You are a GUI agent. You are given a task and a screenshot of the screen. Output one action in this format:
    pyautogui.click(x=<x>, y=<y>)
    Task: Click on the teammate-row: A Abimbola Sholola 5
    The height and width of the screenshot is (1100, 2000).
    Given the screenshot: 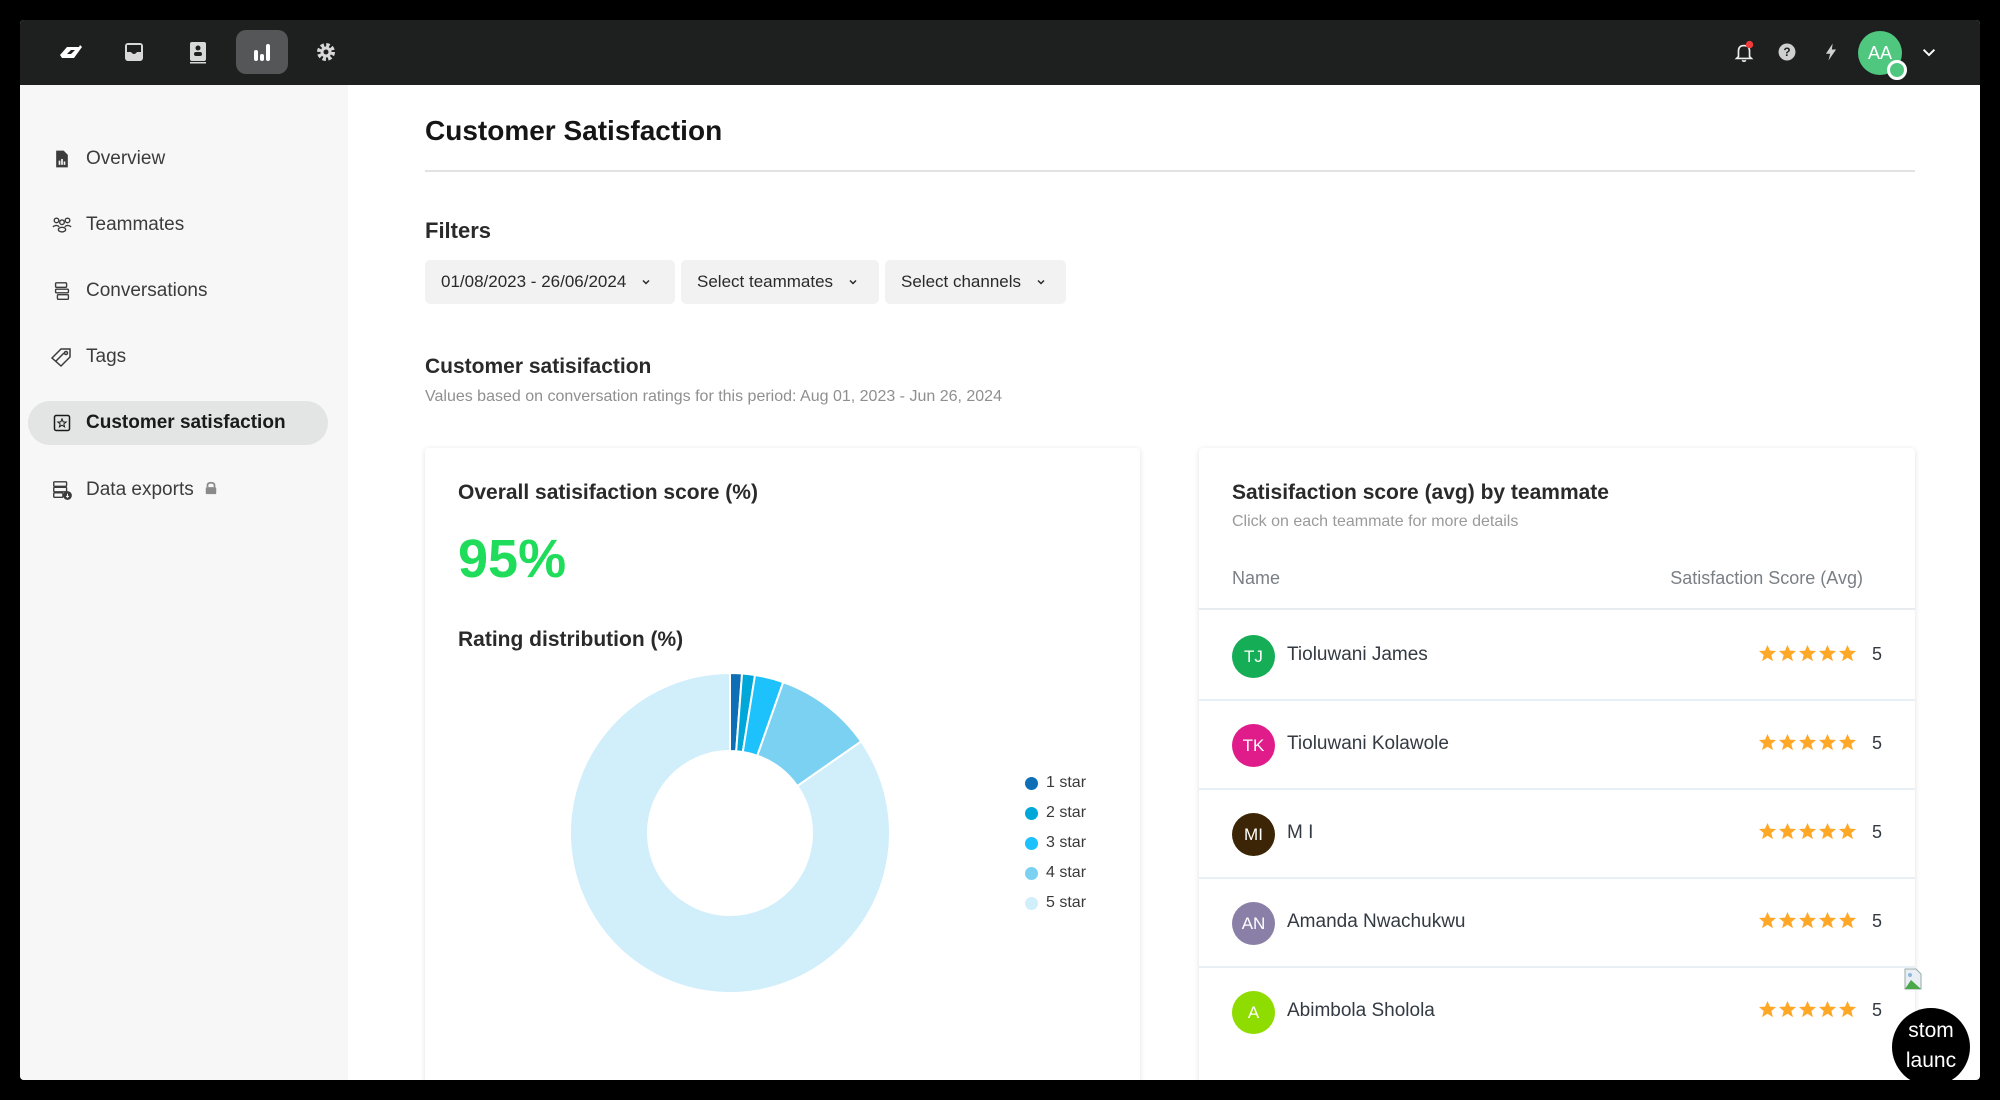 What is the action you would take?
    pyautogui.click(x=1557, y=1012)
    